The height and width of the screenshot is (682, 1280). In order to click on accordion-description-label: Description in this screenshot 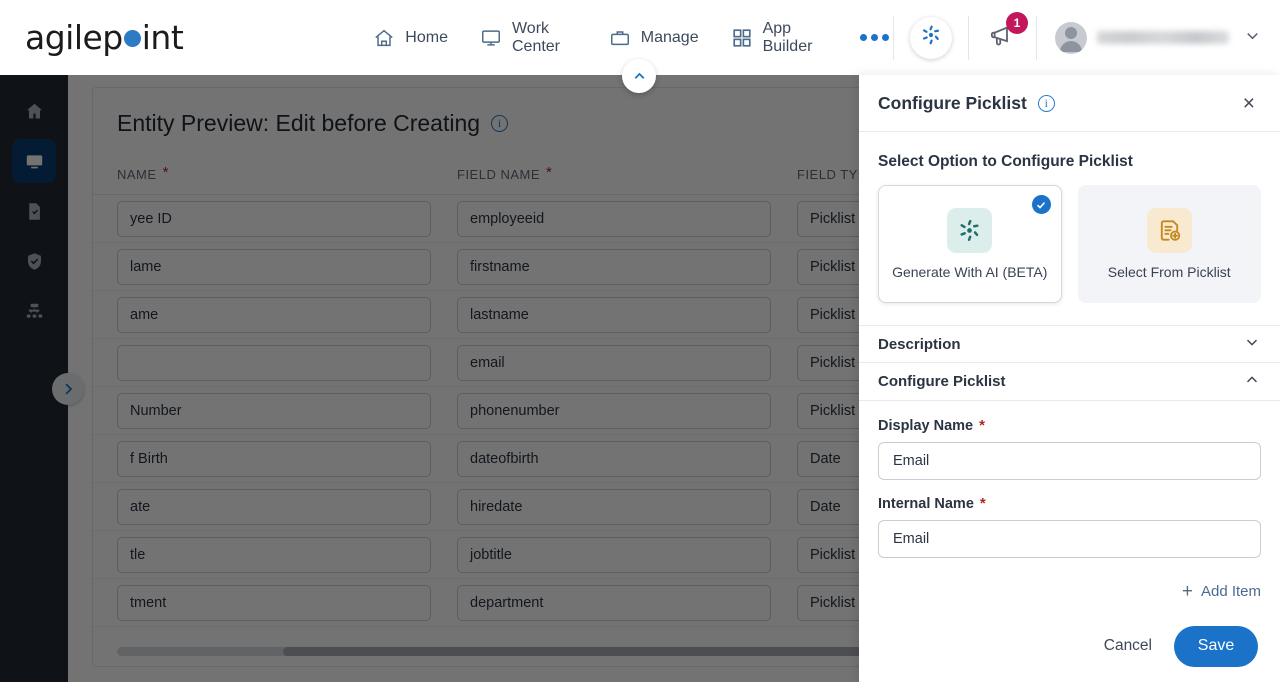, I will do `click(919, 344)`.